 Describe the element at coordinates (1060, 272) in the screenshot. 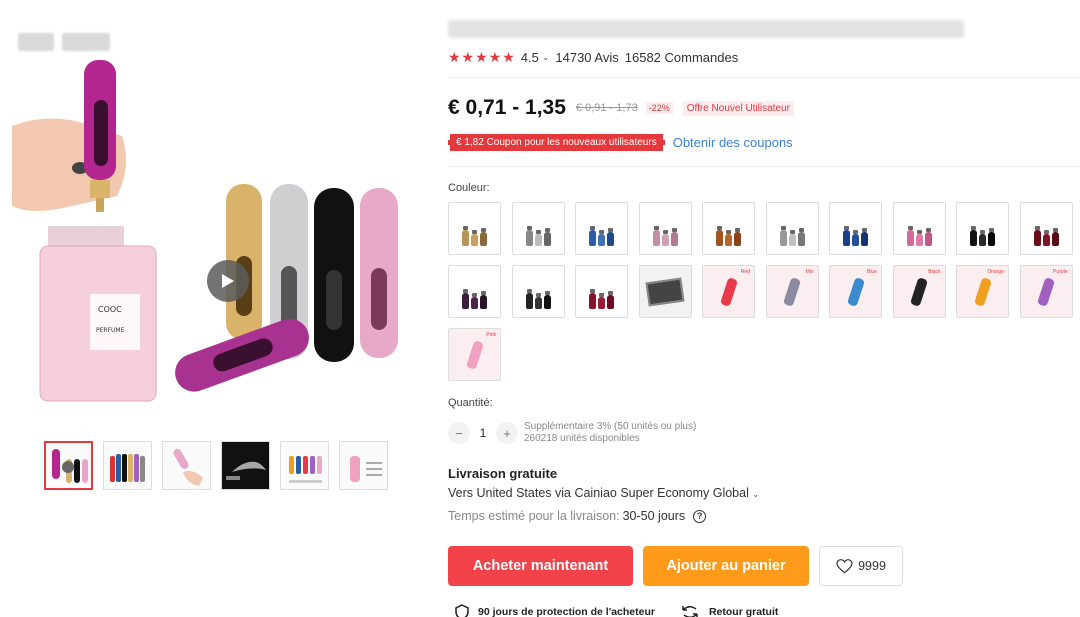

I see `swatch-tag: Purple` at that location.